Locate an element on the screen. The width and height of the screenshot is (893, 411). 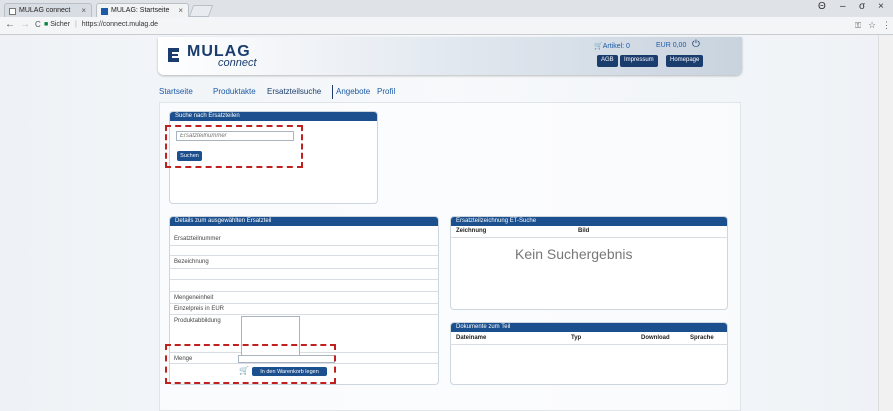
drawing-panel-title: Ersatzteilzeichnung ET-Suche is located at coordinates (589, 221).